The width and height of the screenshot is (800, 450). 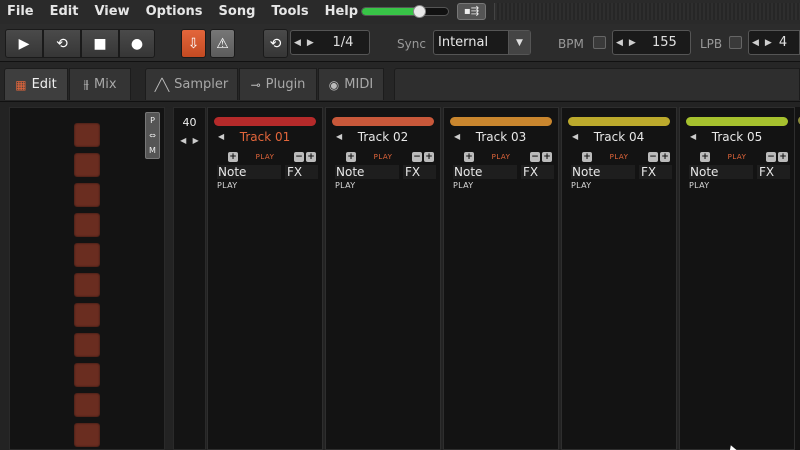 I want to click on track-name: Track 05, so click(x=737, y=137).